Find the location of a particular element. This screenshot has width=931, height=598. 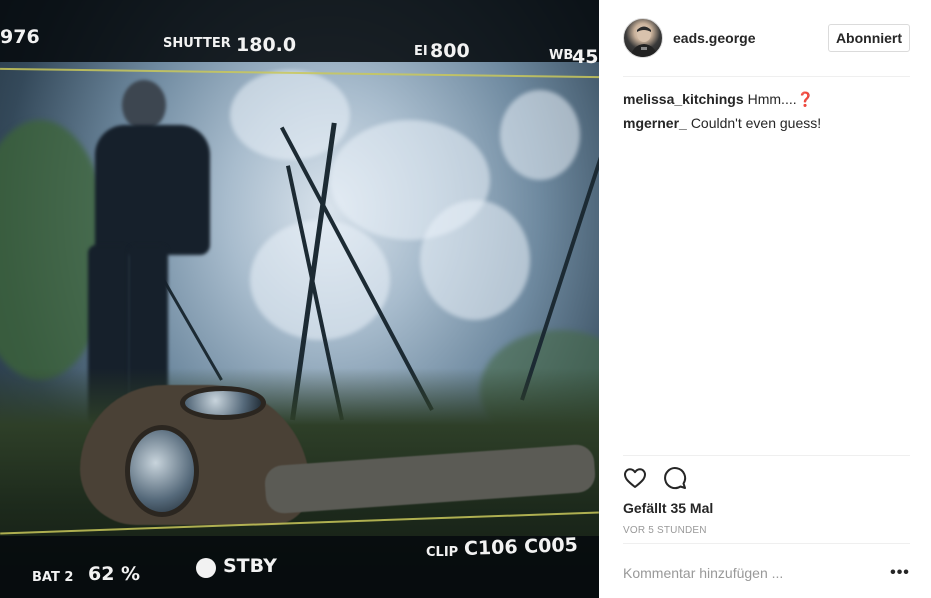

hud-clip-value: C106 C005 is located at coordinates (521, 547).